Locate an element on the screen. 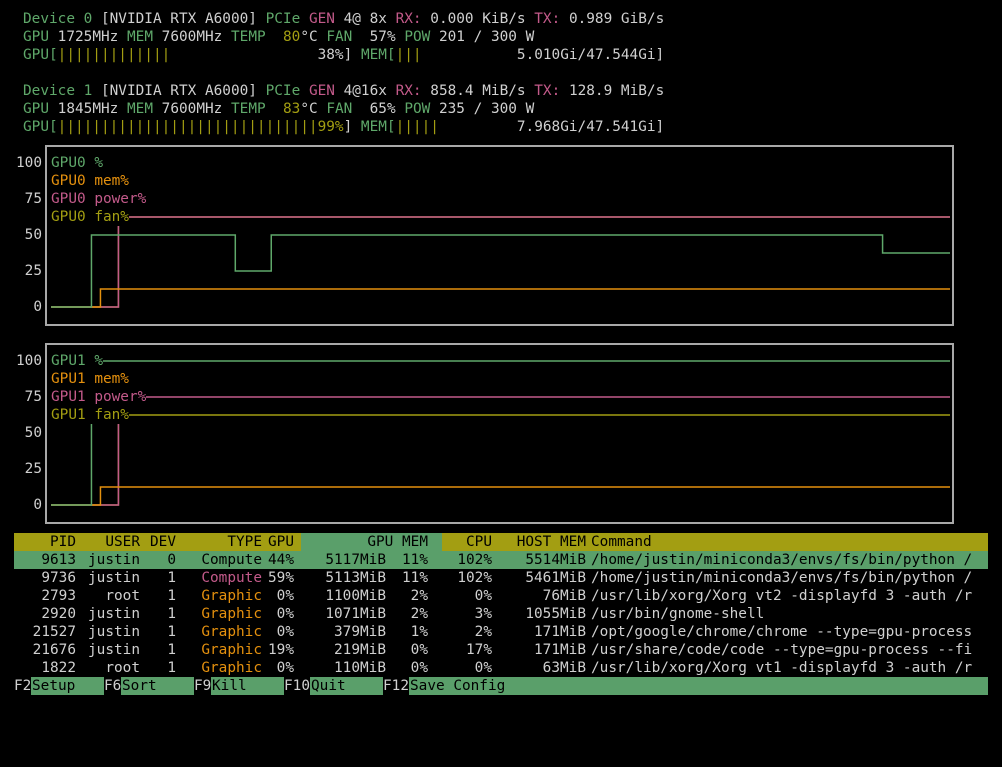 This screenshot has height=767, width=1002. cell-host-mem: 1055MiB is located at coordinates (555, 614).